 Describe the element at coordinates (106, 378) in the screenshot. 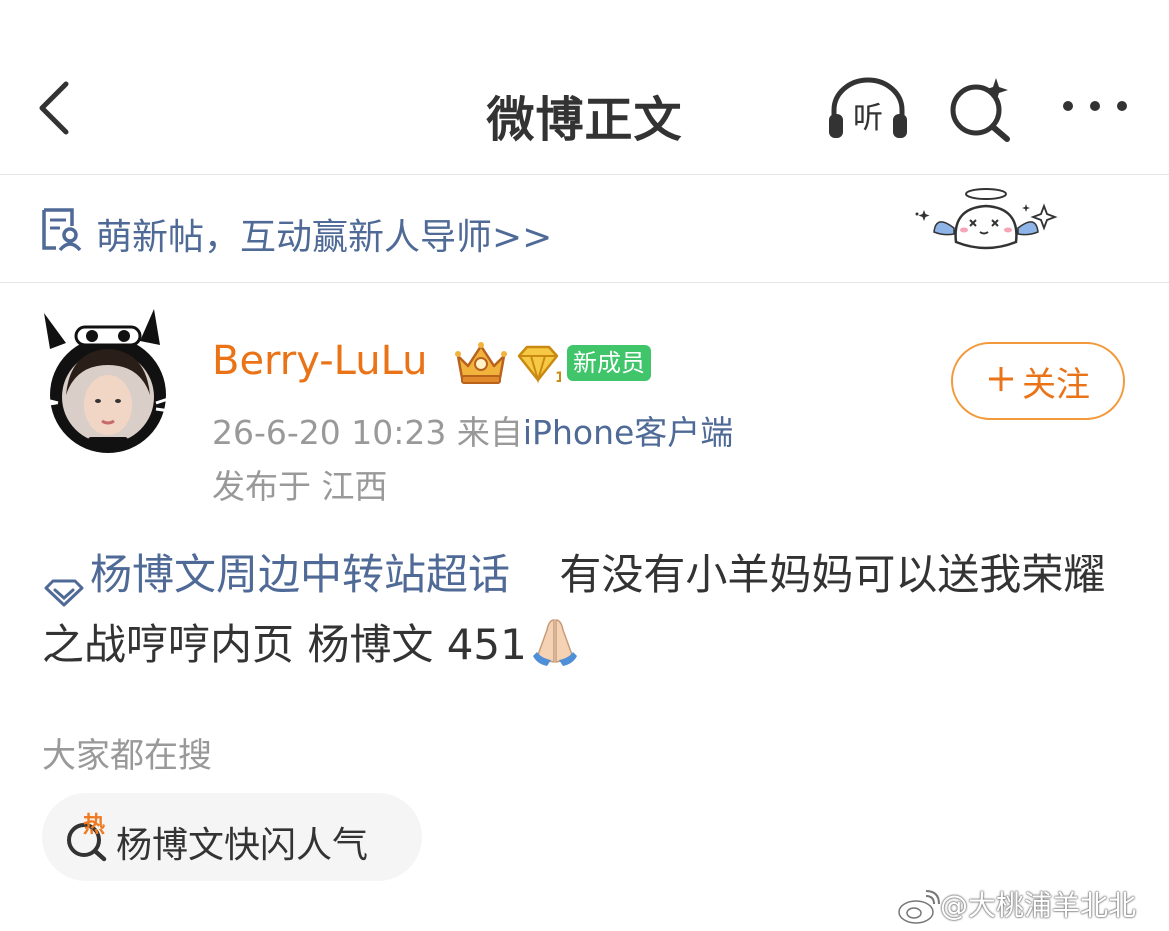

I see `avatar` at that location.